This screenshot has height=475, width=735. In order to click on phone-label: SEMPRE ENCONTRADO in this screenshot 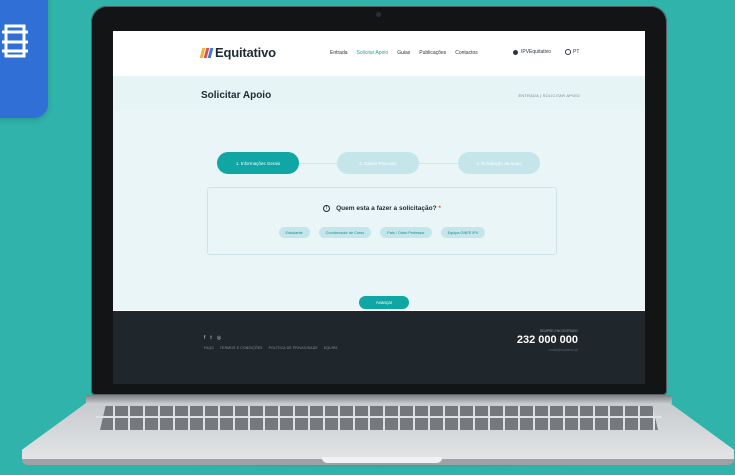, I will do `click(558, 331)`.